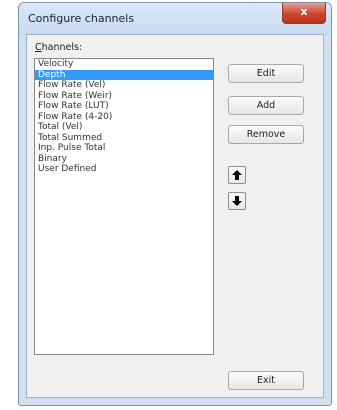 Image resolution: width=337 pixels, height=410 pixels. I want to click on title-bar: Configure channels x, so click(175, 19).